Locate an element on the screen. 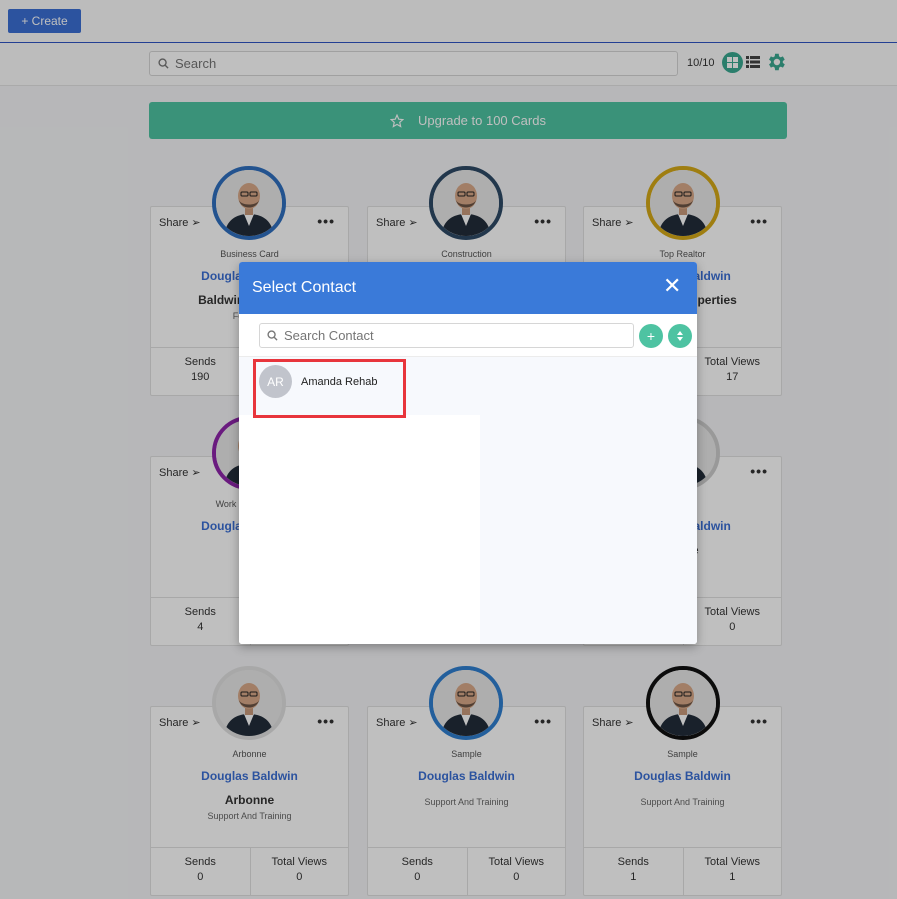 The image size is (897, 899). sort-icon is located at coordinates (680, 336).